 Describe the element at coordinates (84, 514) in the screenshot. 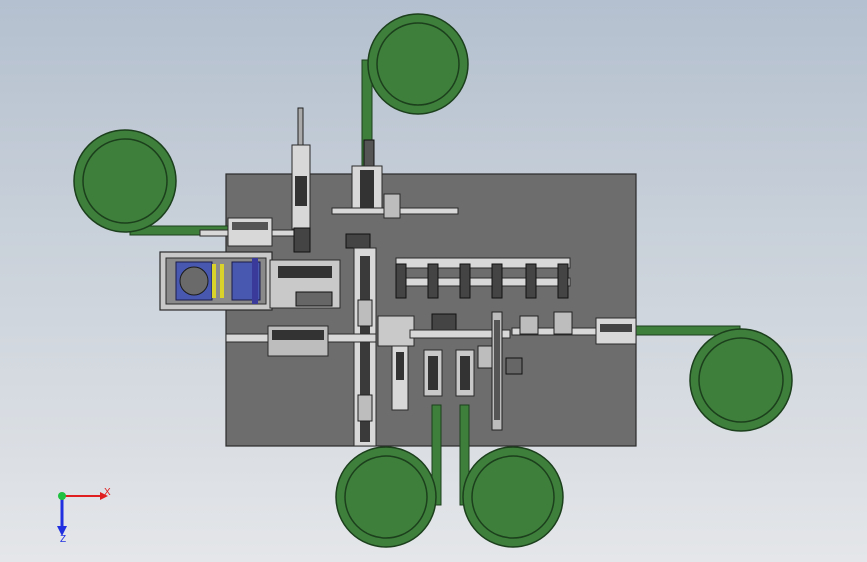

I see `coordinate-triad: X Z` at that location.